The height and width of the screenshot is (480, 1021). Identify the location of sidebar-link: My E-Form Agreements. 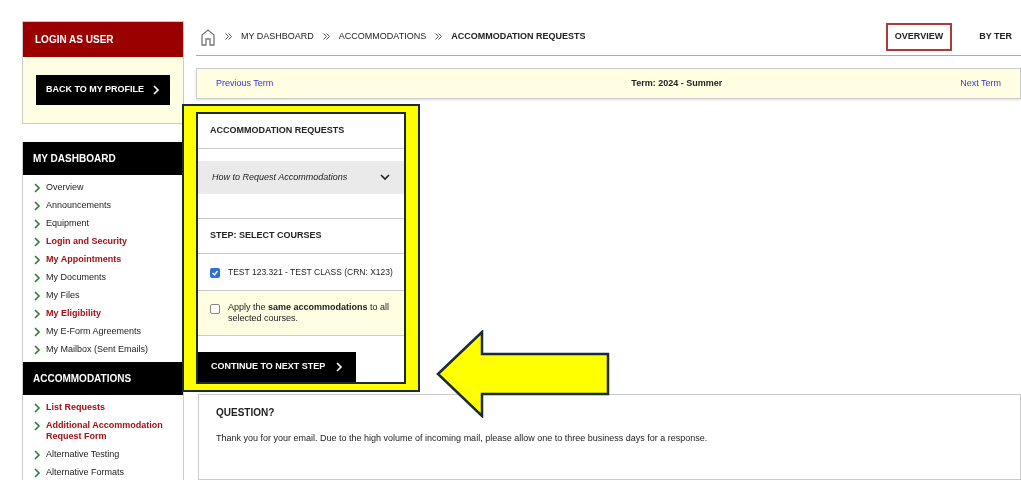
(94, 331).